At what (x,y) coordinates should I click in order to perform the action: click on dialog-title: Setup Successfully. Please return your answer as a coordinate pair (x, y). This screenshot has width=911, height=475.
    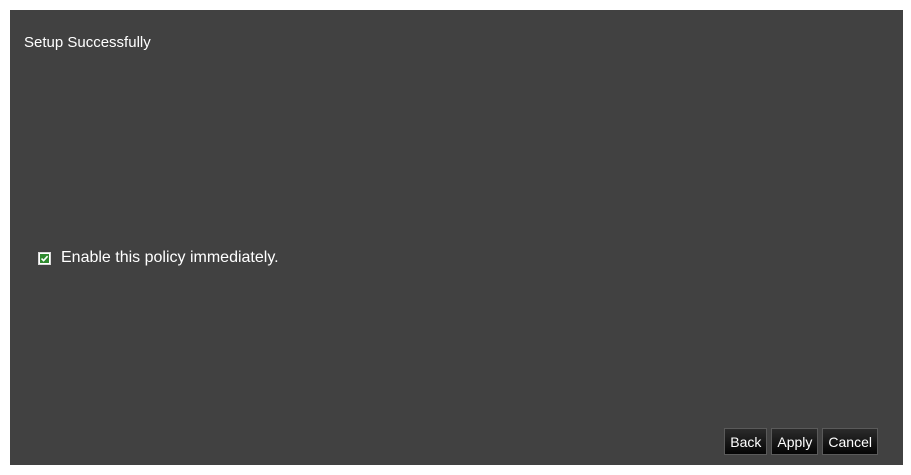
    Looking at the image, I should click on (87, 42).